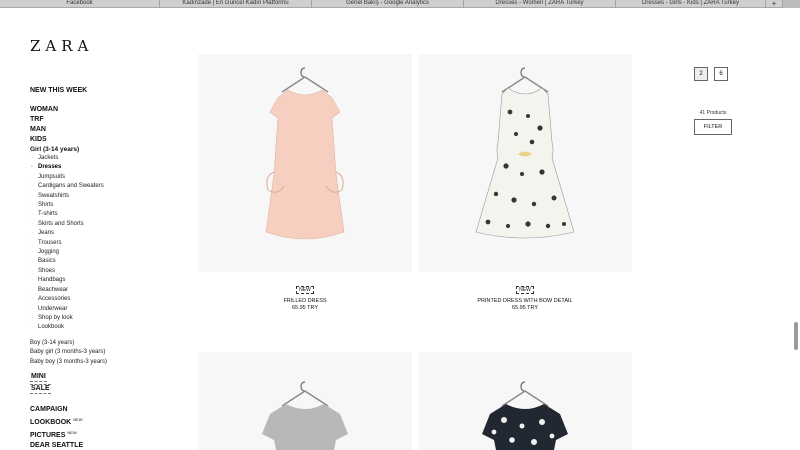 This screenshot has width=800, height=450. What do you see at coordinates (105, 197) in the screenshot?
I see `nav-sub-sweatshirts: Sweatshirts` at bounding box center [105, 197].